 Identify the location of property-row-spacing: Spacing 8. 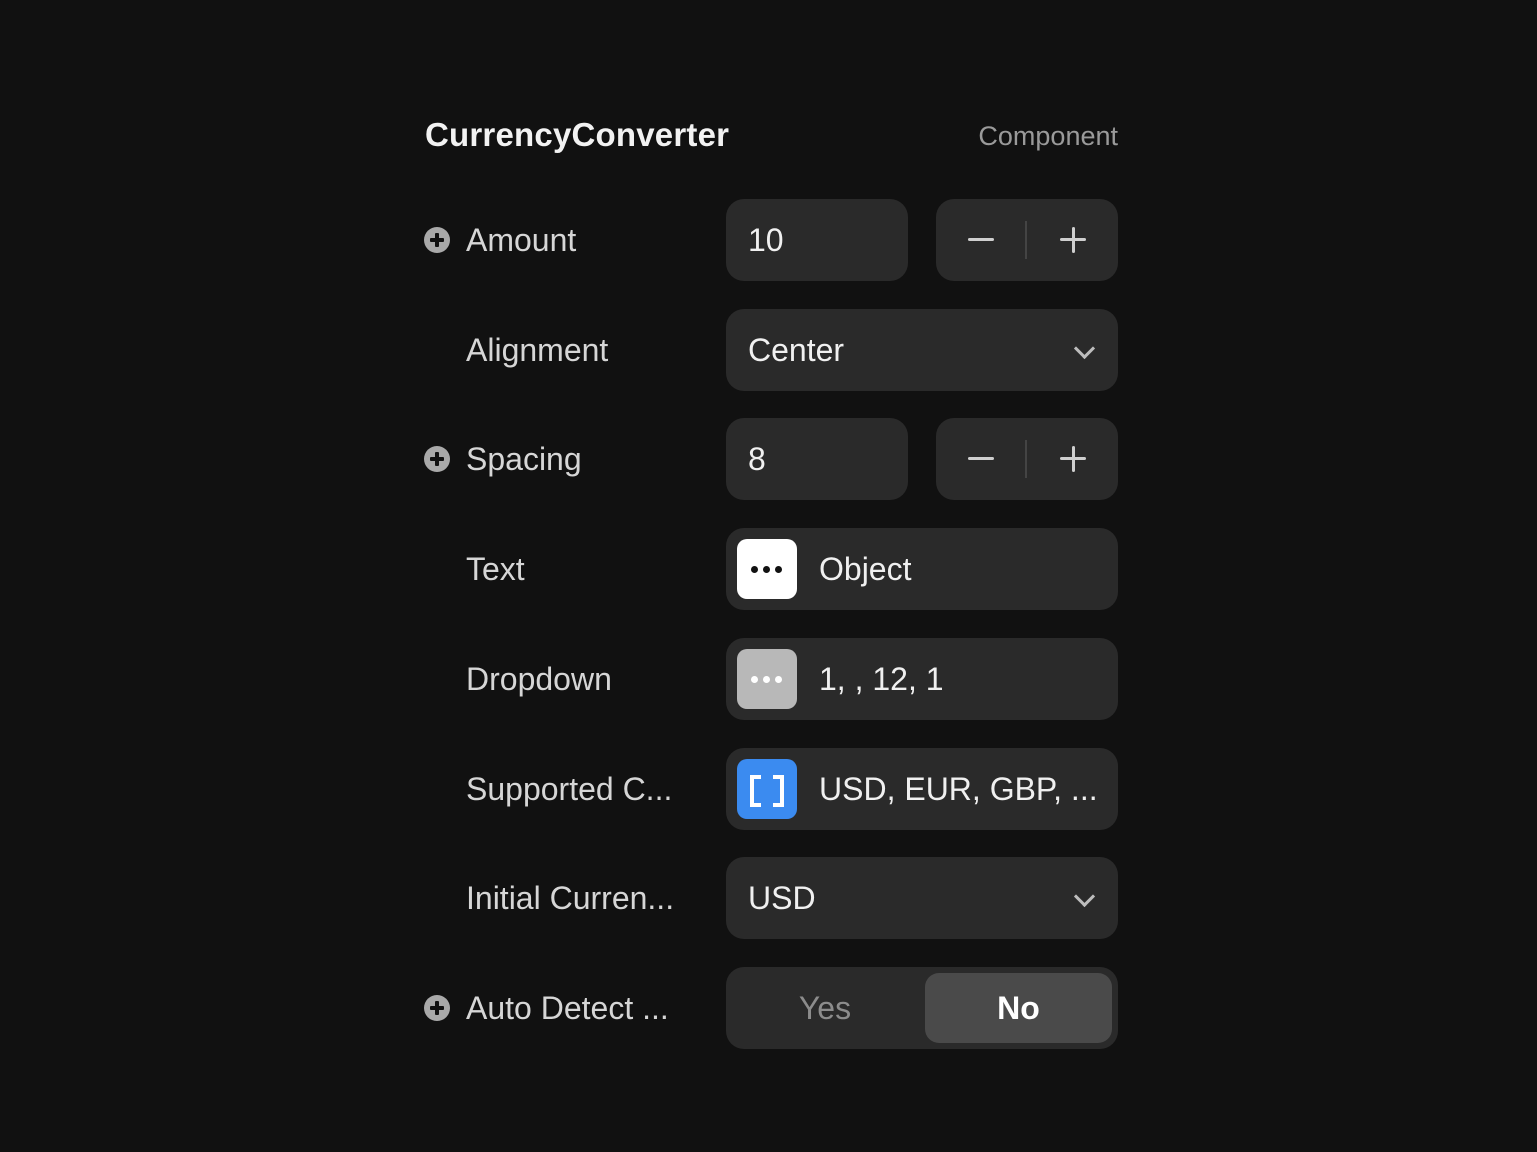
(771, 459).